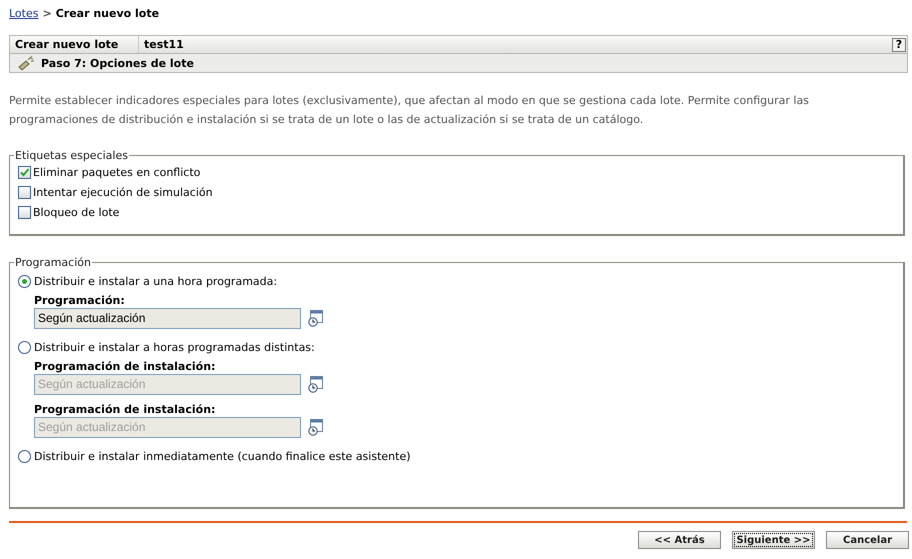 This screenshot has width=912, height=559. What do you see at coordinates (899, 45) in the screenshot?
I see `help-button: ?` at bounding box center [899, 45].